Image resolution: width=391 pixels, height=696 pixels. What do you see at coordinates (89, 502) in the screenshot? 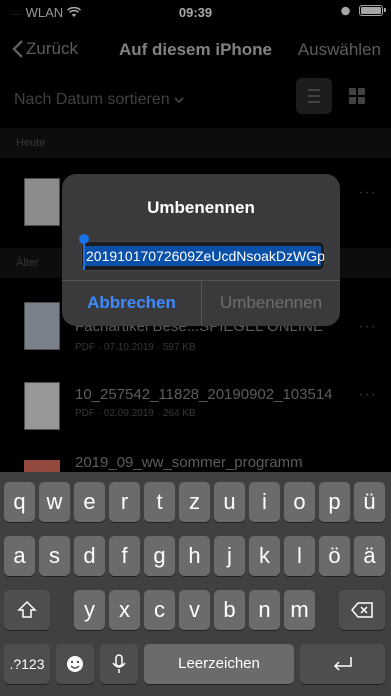
I see `key: e` at bounding box center [89, 502].